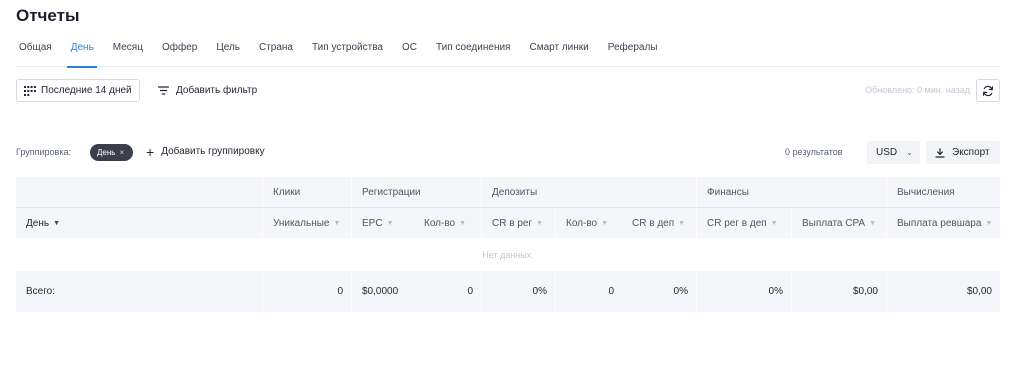  What do you see at coordinates (106, 152) in the screenshot?
I see `chip-label: День` at bounding box center [106, 152].